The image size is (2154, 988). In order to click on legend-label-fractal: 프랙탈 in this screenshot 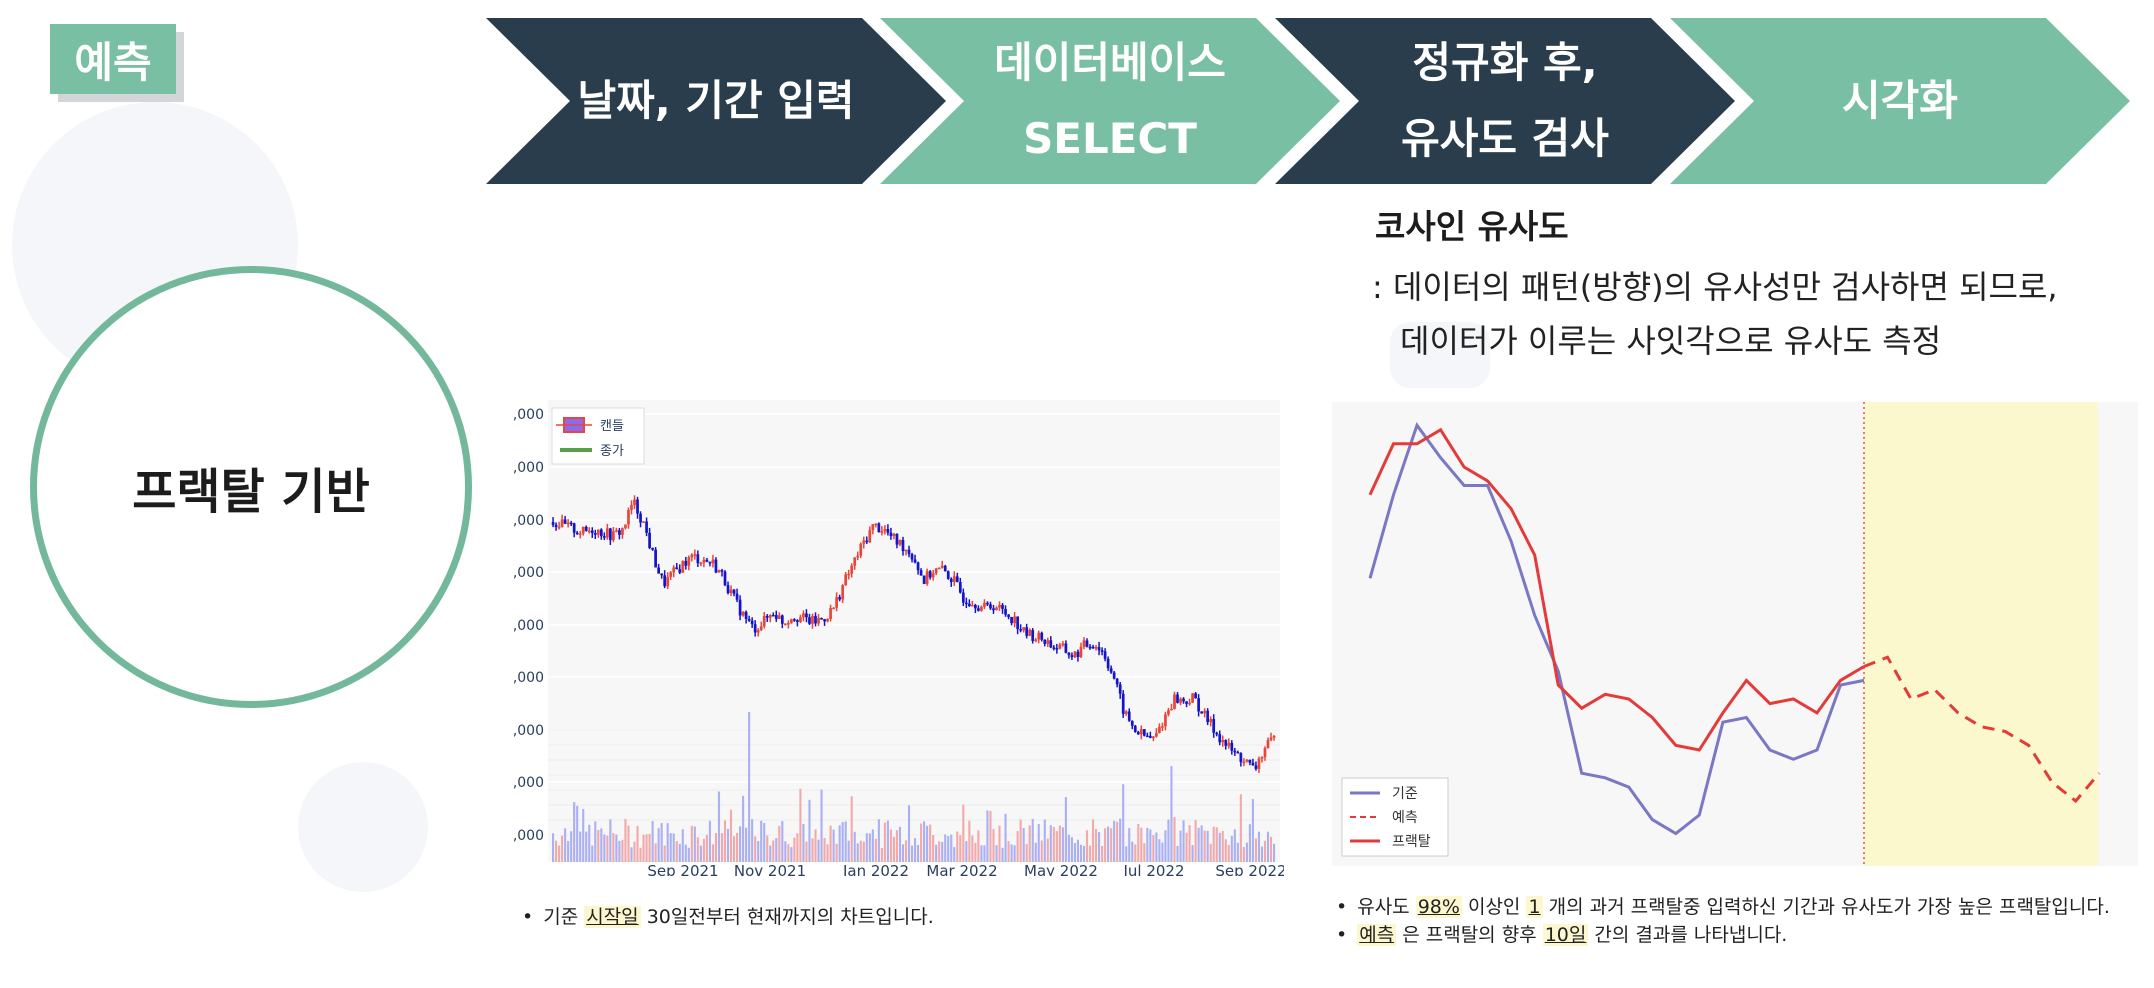, I will do `click(1411, 842)`.